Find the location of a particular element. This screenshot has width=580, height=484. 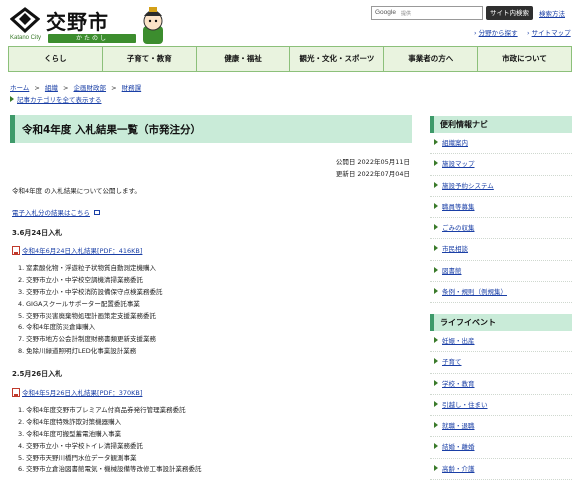

sidebar-item-label: 子育て is located at coordinates (452, 362).